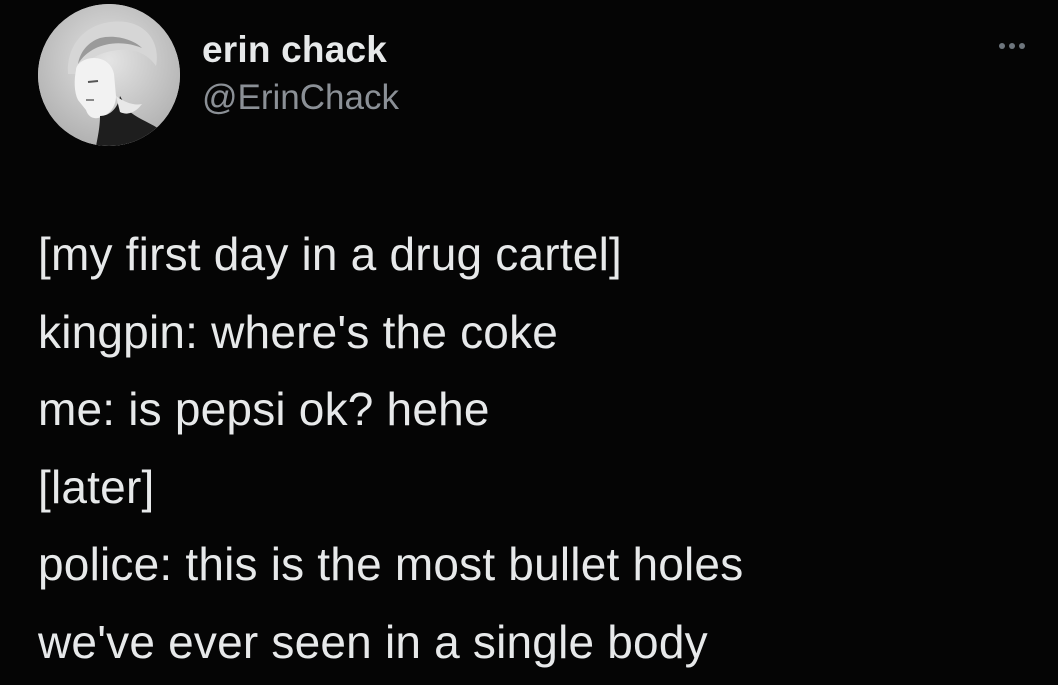 This screenshot has height=685, width=1058. Describe the element at coordinates (373, 641) in the screenshot. I see `tweet-text-line: we've ever seen in a single body` at that location.